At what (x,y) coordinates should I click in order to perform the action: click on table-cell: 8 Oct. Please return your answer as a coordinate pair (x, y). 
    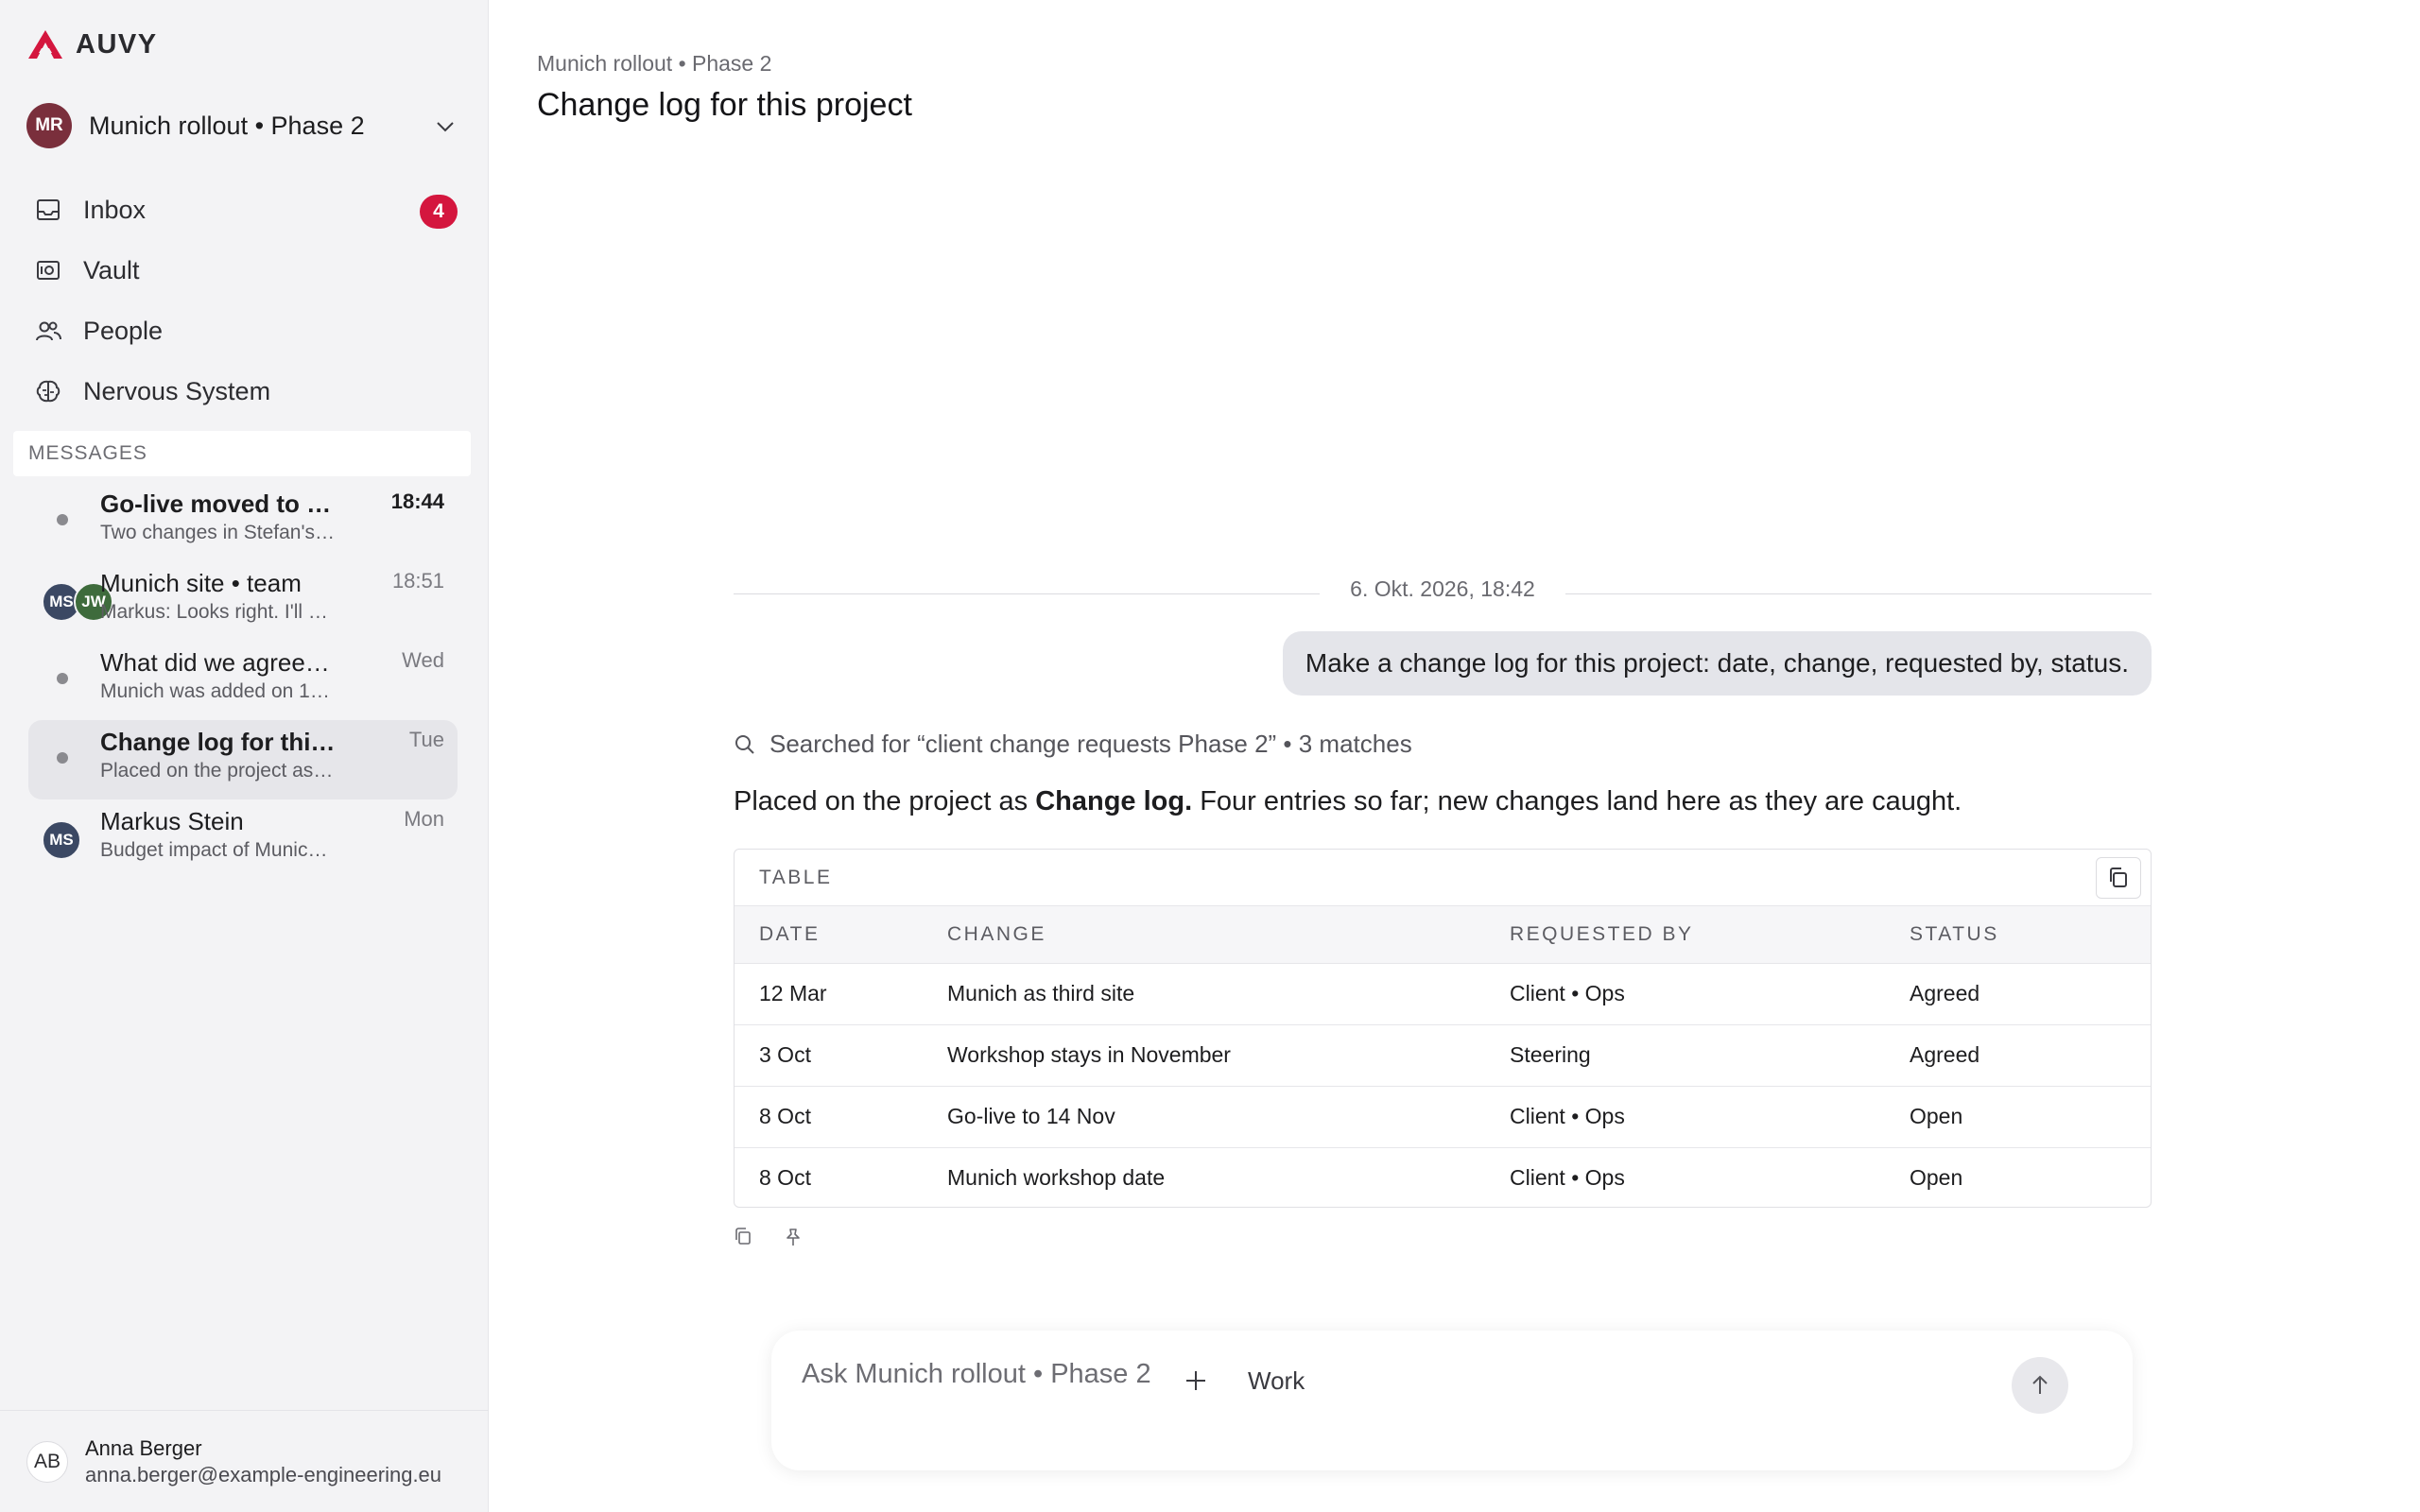
    Looking at the image, I should click on (785, 1178).